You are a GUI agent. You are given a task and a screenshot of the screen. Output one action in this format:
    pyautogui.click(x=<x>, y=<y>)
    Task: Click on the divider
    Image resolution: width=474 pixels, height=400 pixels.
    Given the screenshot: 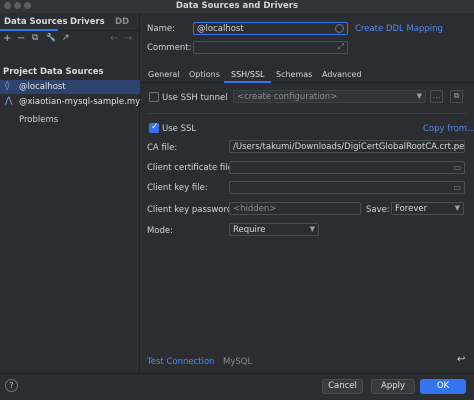 What is the action you would take?
    pyautogui.click(x=307, y=113)
    